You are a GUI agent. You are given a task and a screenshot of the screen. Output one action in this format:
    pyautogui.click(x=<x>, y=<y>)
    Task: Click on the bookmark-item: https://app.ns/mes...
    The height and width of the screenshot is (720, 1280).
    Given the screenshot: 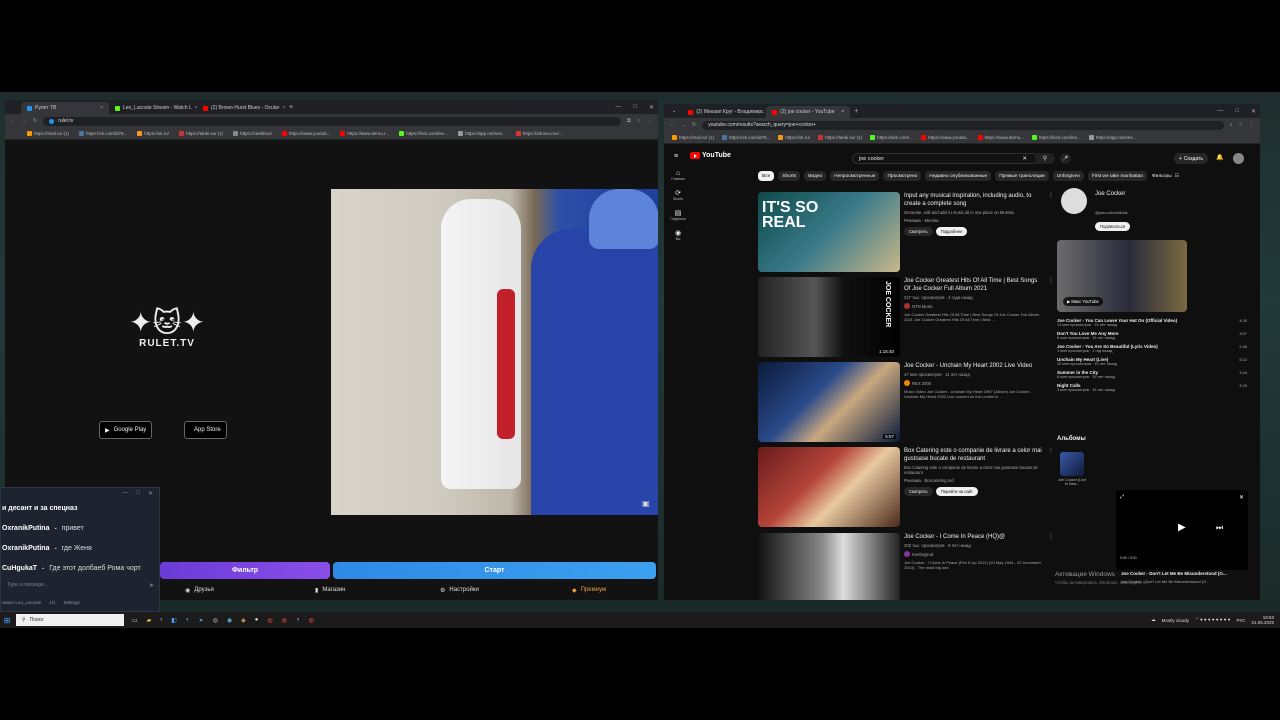 What is the action you would take?
    pyautogui.click(x=482, y=133)
    